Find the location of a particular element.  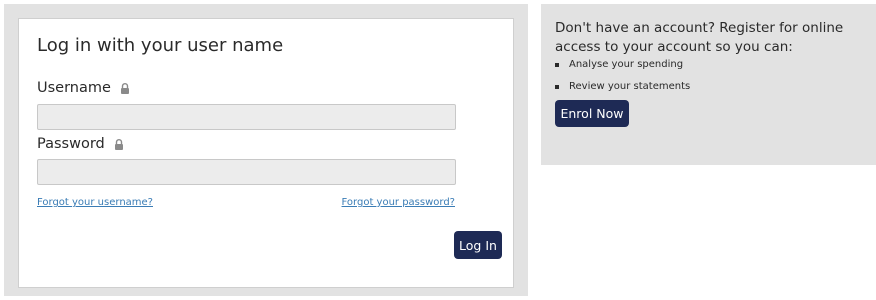

username-label-row: Username is located at coordinates (83, 88).